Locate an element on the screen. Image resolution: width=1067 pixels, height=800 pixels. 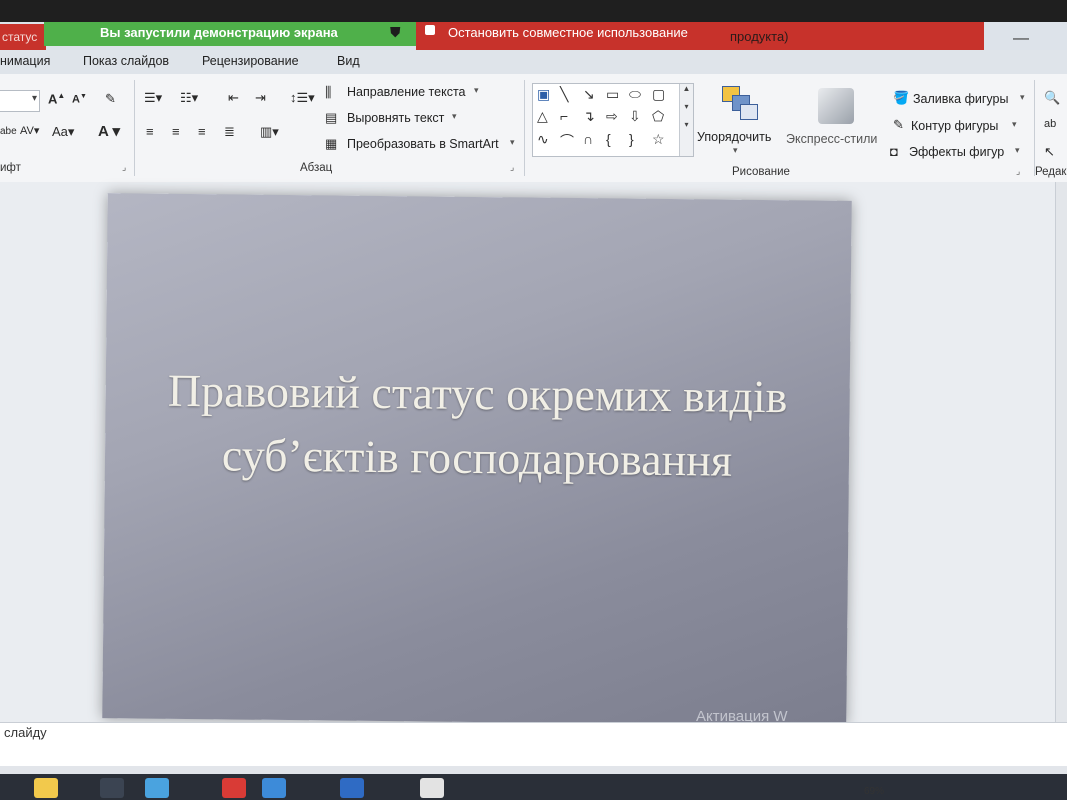
down-arrow-shape-icon: ⇩ is located at coordinates (635, 116).